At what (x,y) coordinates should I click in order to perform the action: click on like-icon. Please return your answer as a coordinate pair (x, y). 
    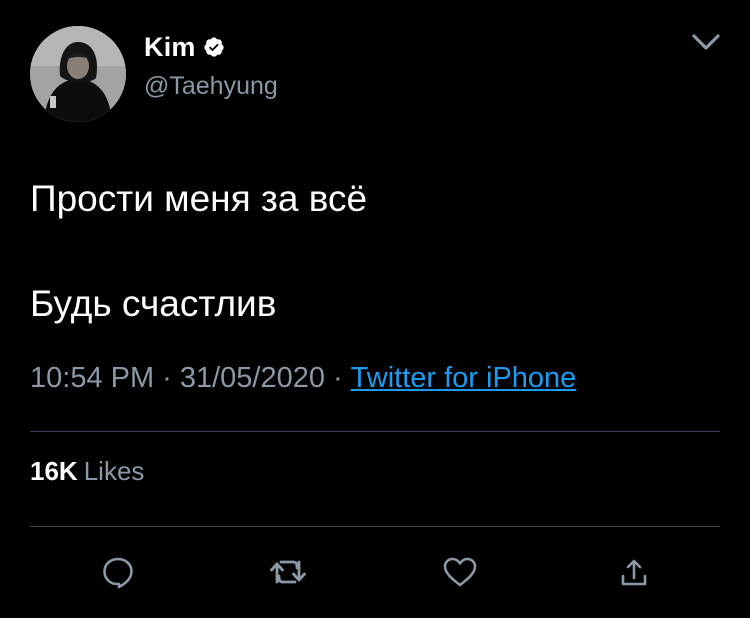
    Looking at the image, I should click on (460, 572).